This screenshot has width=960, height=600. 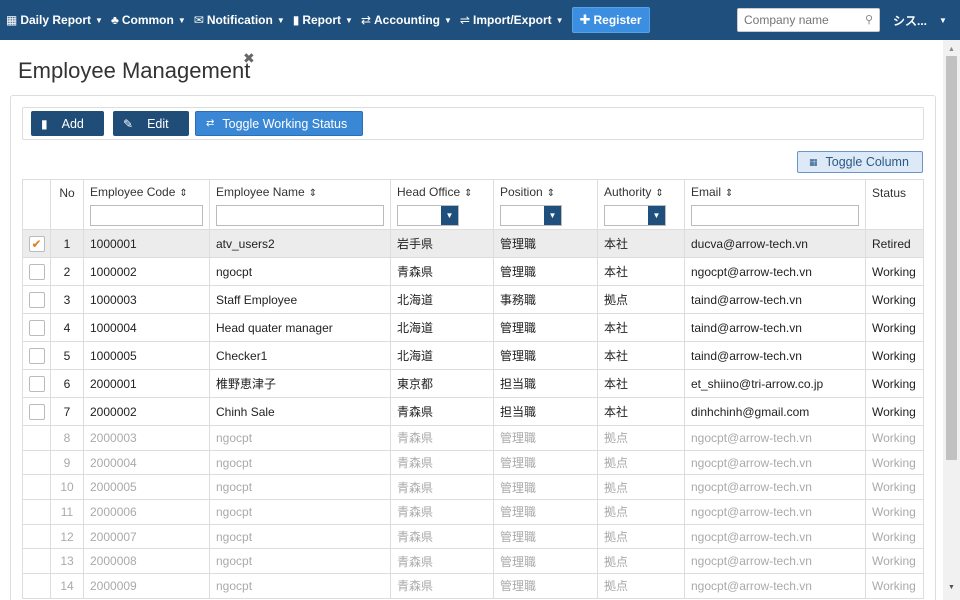 I want to click on header-authority: Authority ⇕ ▼, so click(x=641, y=204).